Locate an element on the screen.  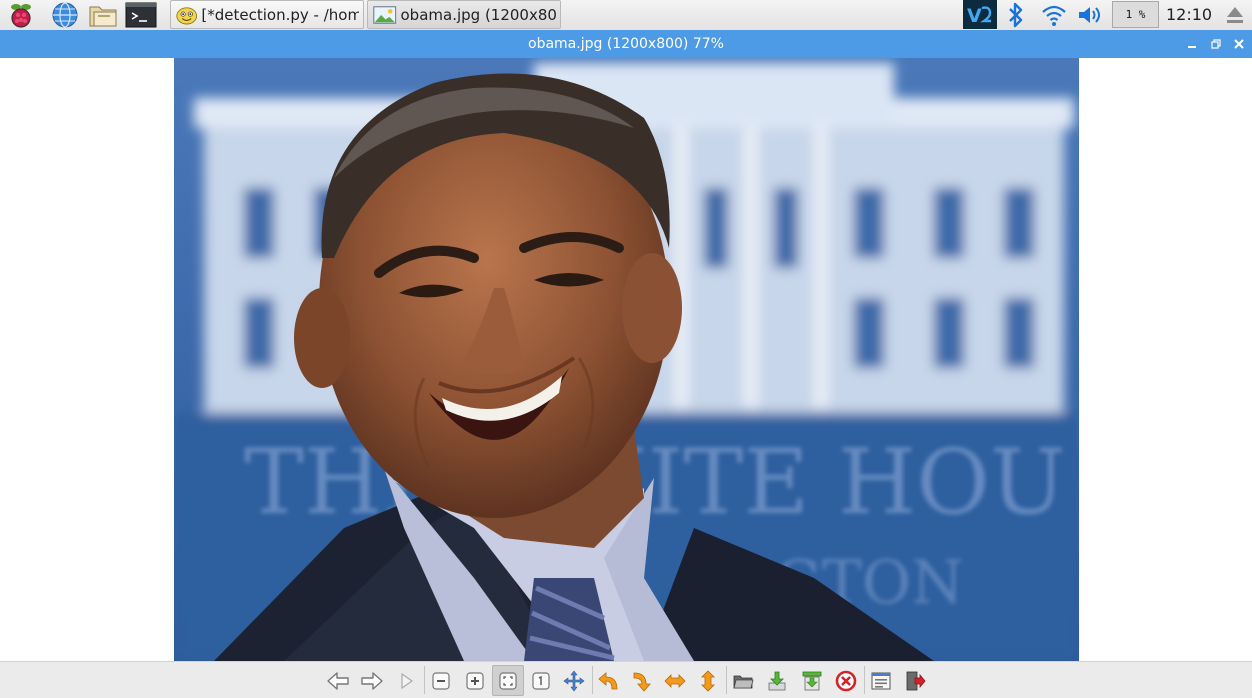
zoom-out-button is located at coordinates (441, 680).